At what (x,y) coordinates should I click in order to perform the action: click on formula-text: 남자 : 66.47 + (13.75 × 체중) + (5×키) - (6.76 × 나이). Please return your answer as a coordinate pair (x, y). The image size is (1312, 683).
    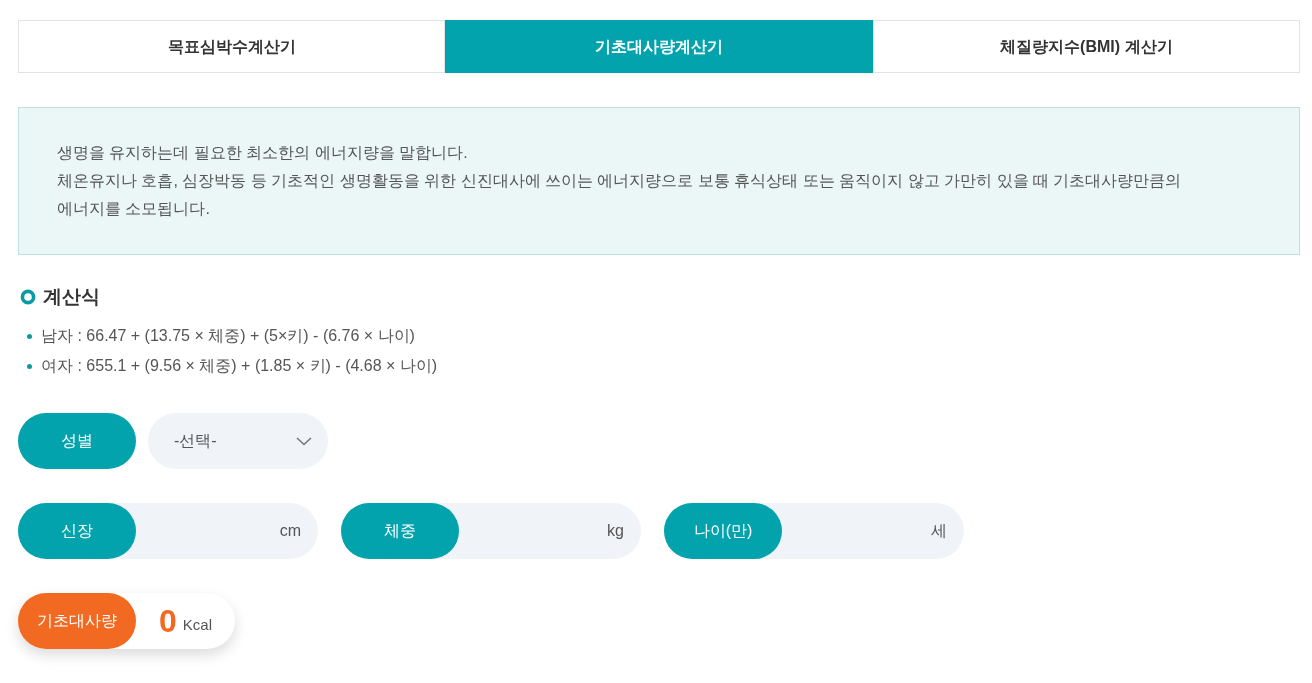
    Looking at the image, I should click on (228, 336).